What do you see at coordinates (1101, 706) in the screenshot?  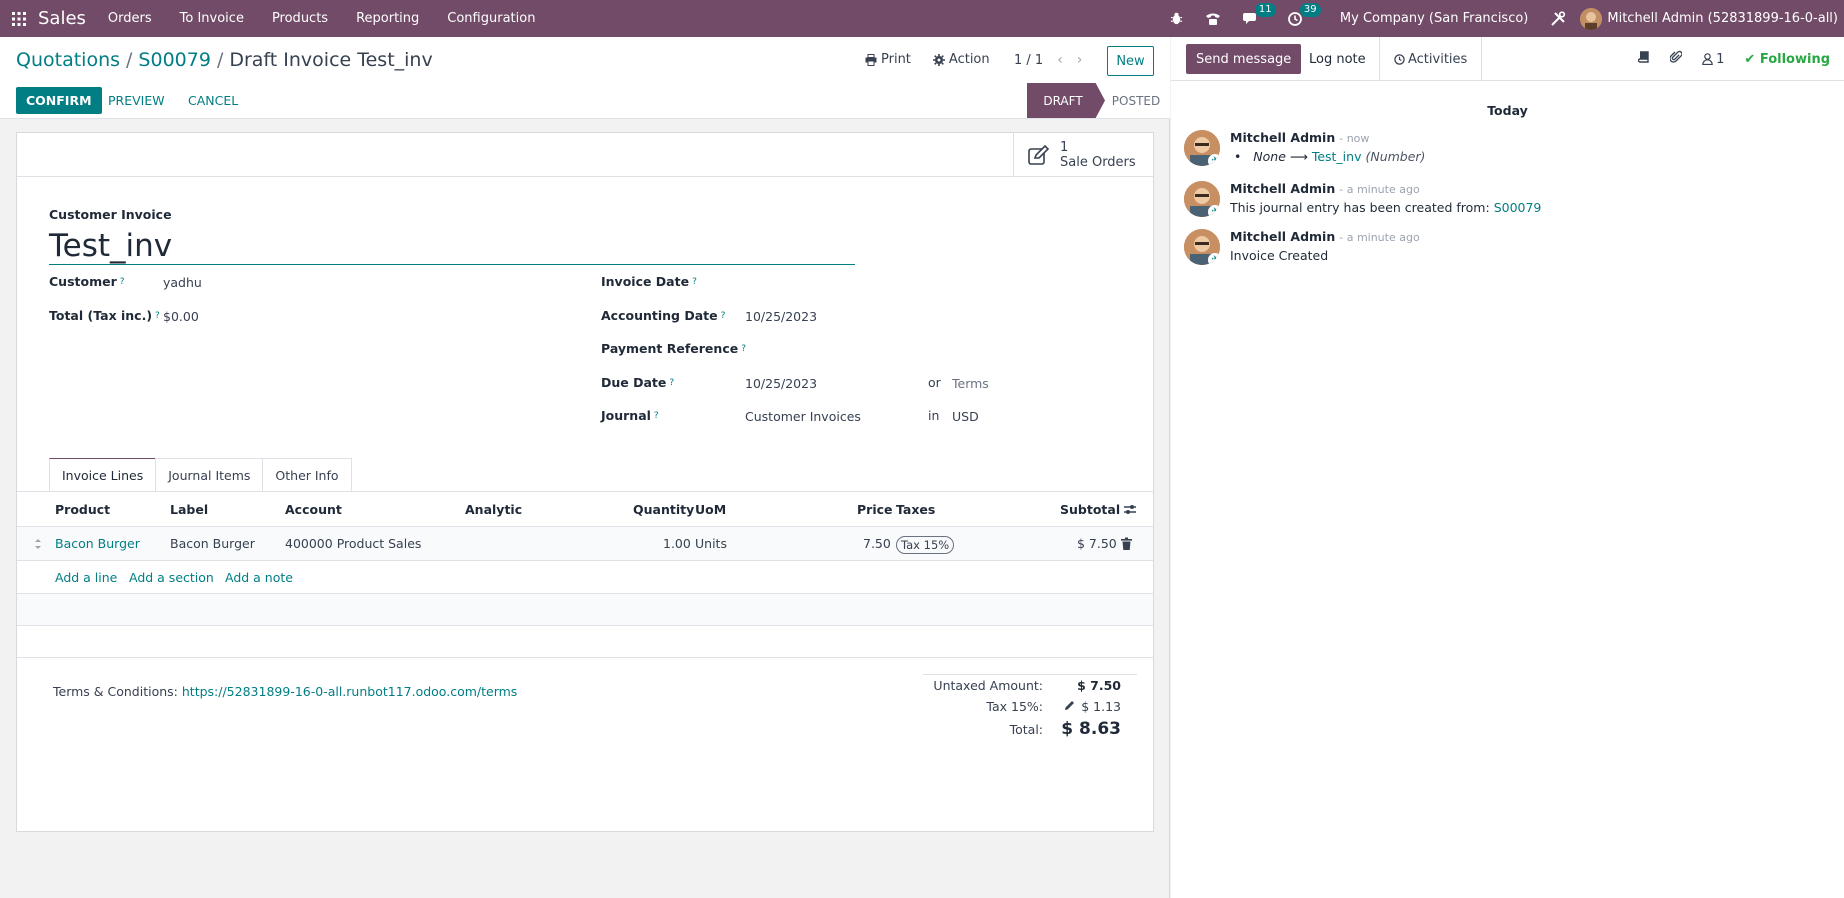 I see `tax-value: $ 1.13` at bounding box center [1101, 706].